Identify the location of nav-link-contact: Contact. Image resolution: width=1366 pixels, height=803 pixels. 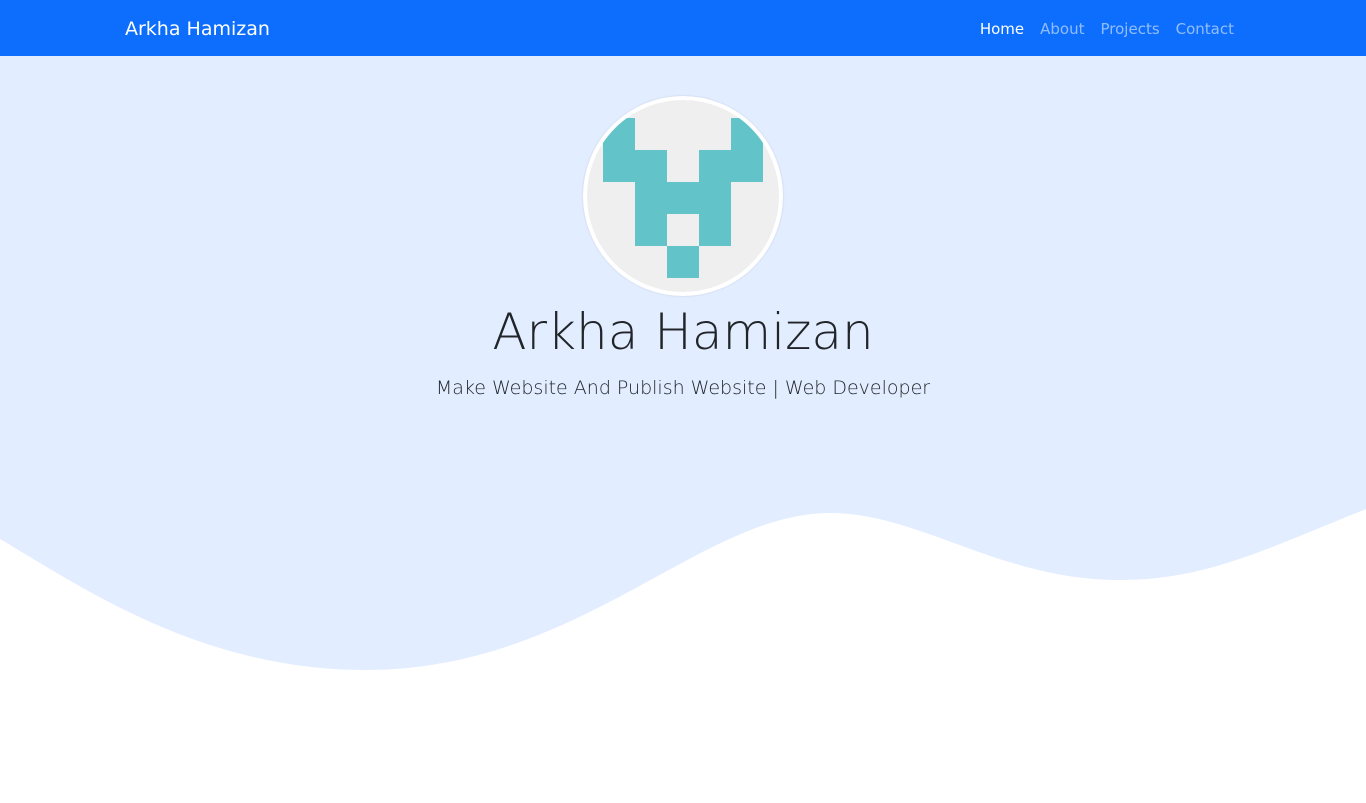
(1205, 29).